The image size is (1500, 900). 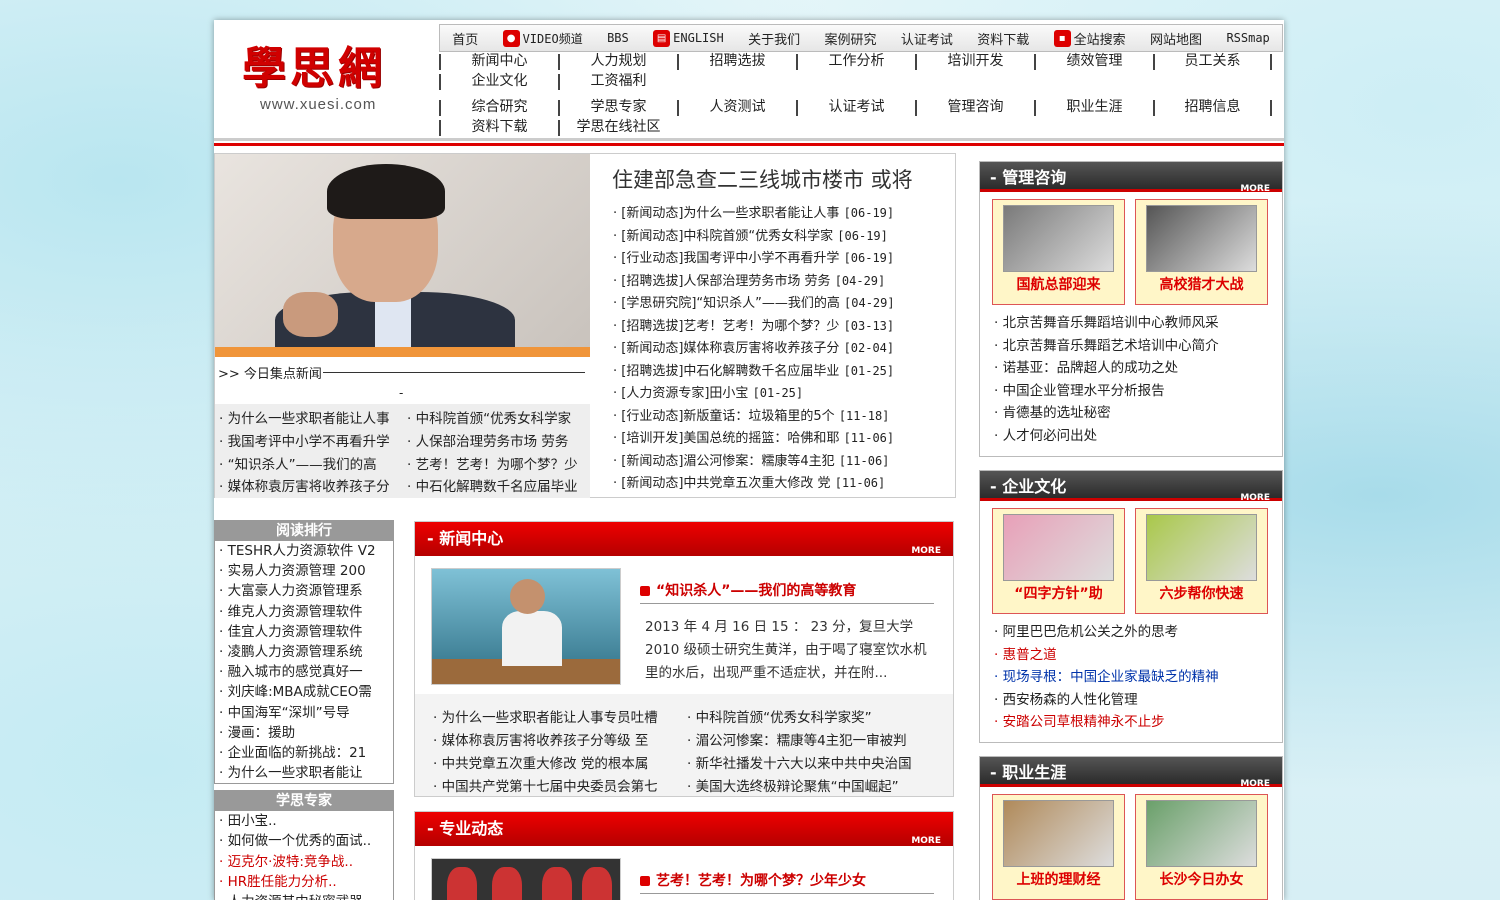 What do you see at coordinates (617, 82) in the screenshot?
I see `main-nav-item: 工资福利` at bounding box center [617, 82].